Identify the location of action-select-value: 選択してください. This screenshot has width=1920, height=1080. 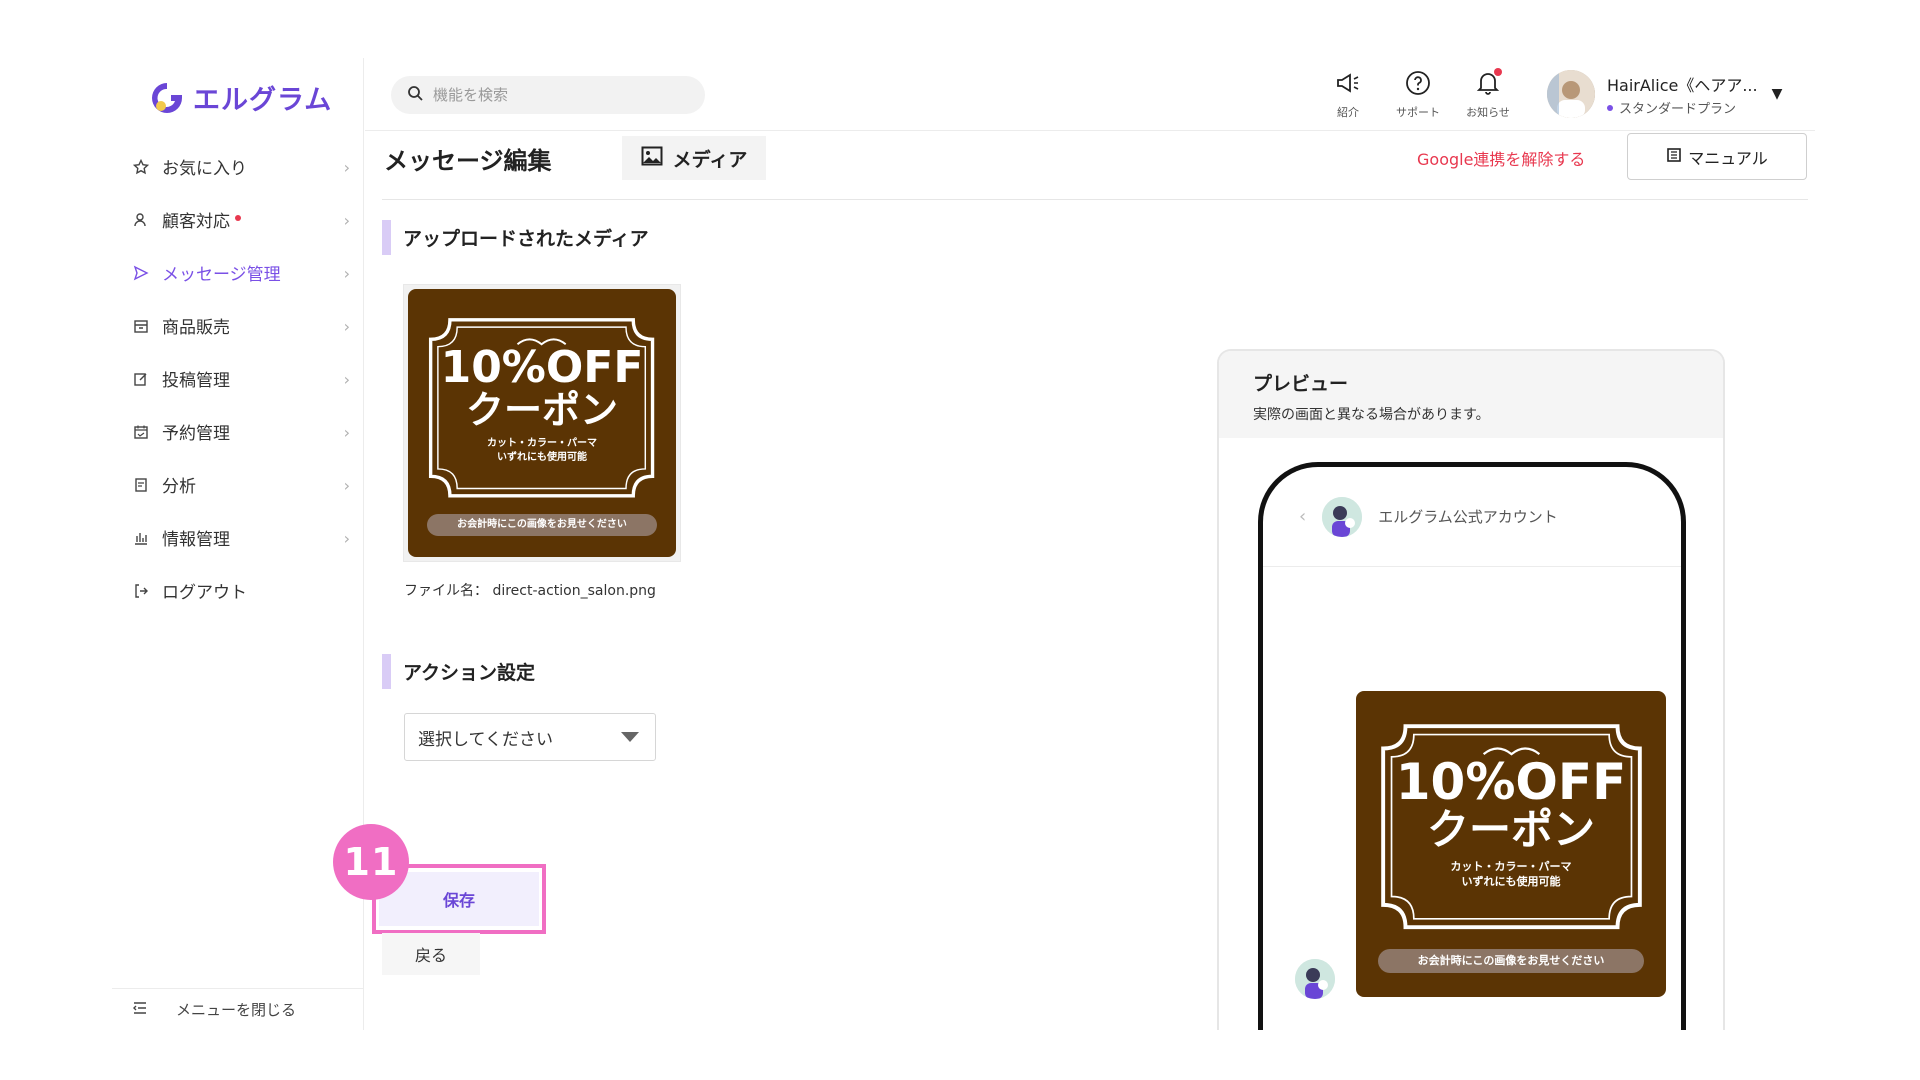
(485, 739).